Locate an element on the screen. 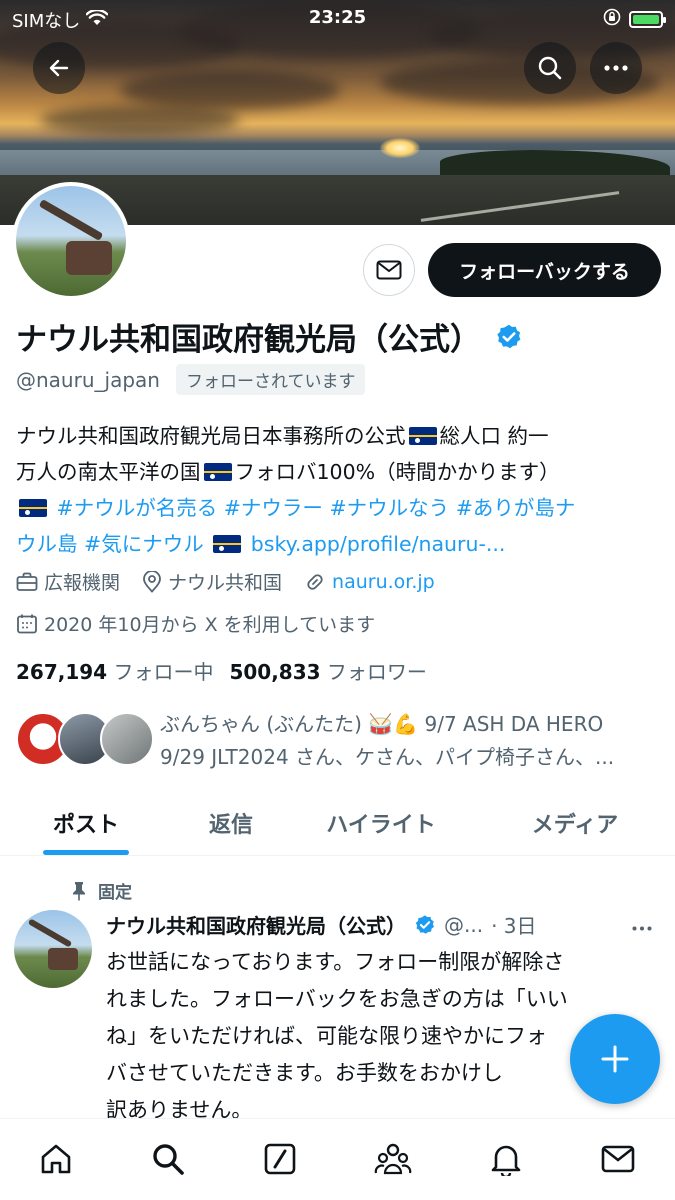 The height and width of the screenshot is (1200, 675). joined-row: 2020 年10月から X を利用しています is located at coordinates (206, 623).